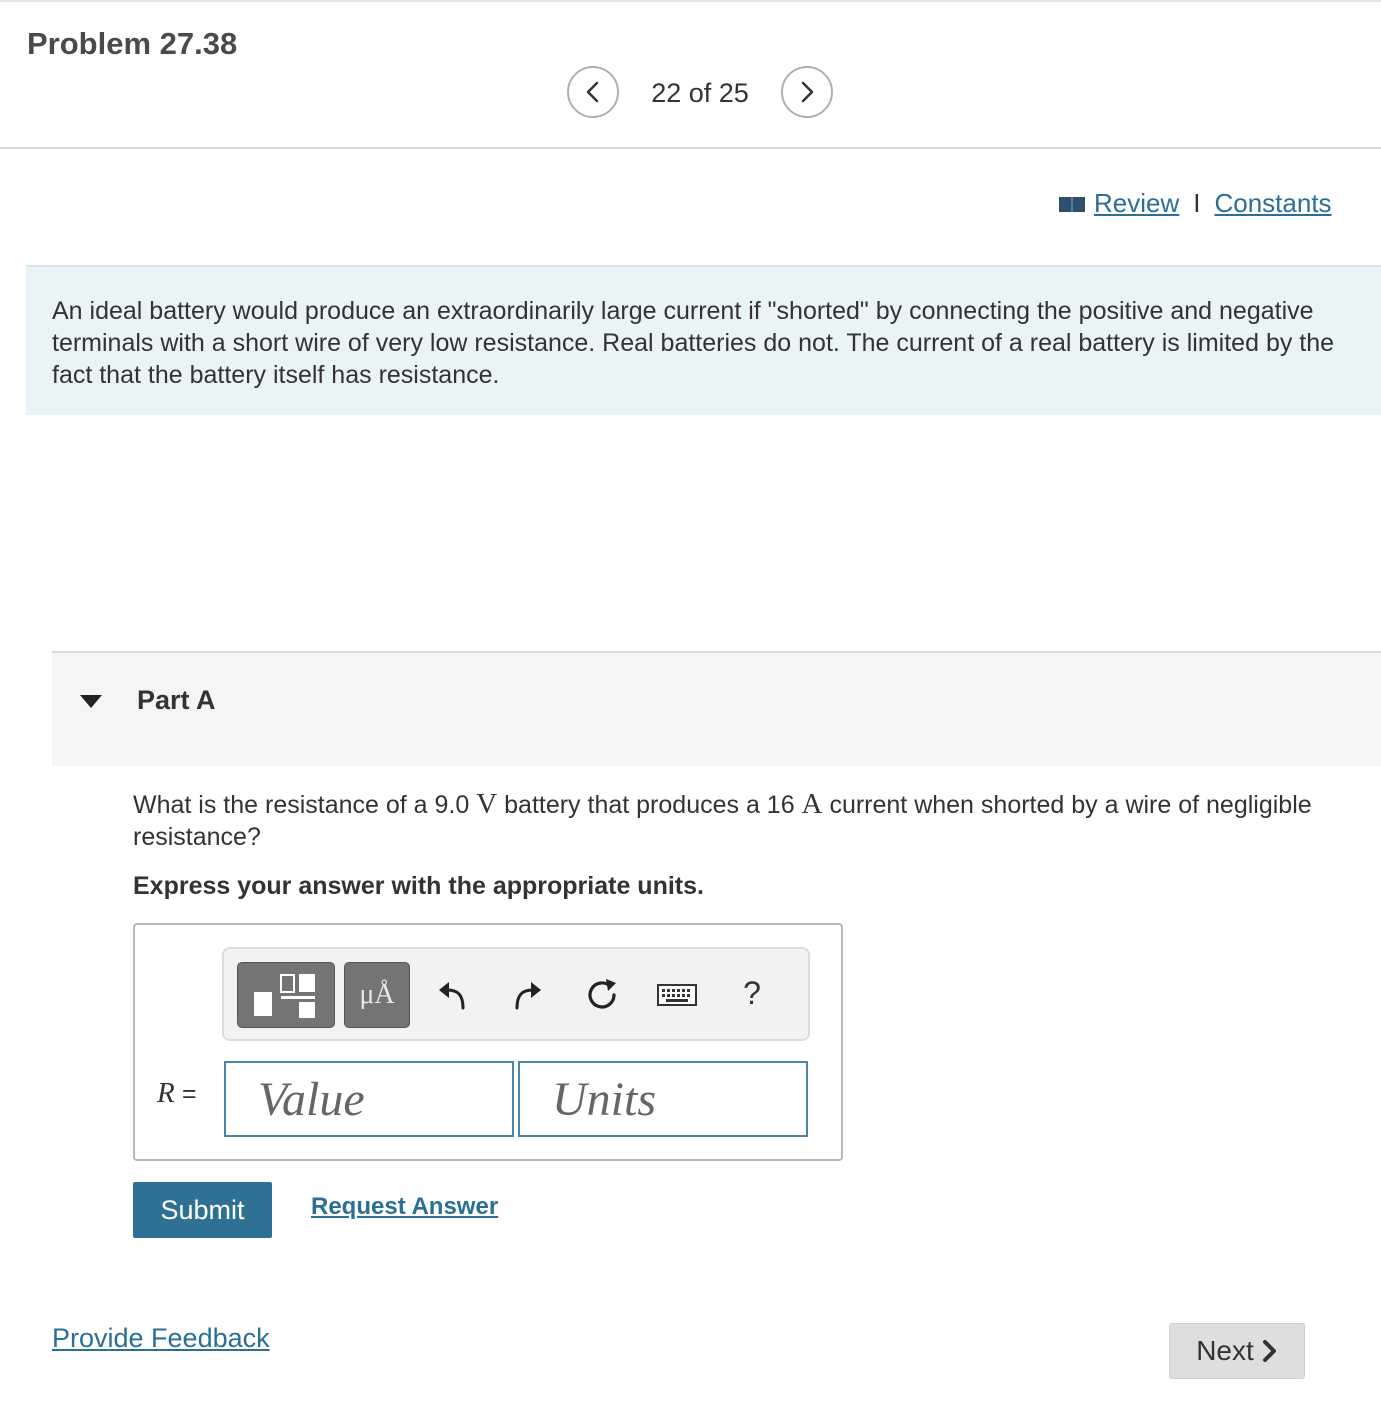  Describe the element at coordinates (176, 700) in the screenshot. I see `part-label: Part A` at that location.